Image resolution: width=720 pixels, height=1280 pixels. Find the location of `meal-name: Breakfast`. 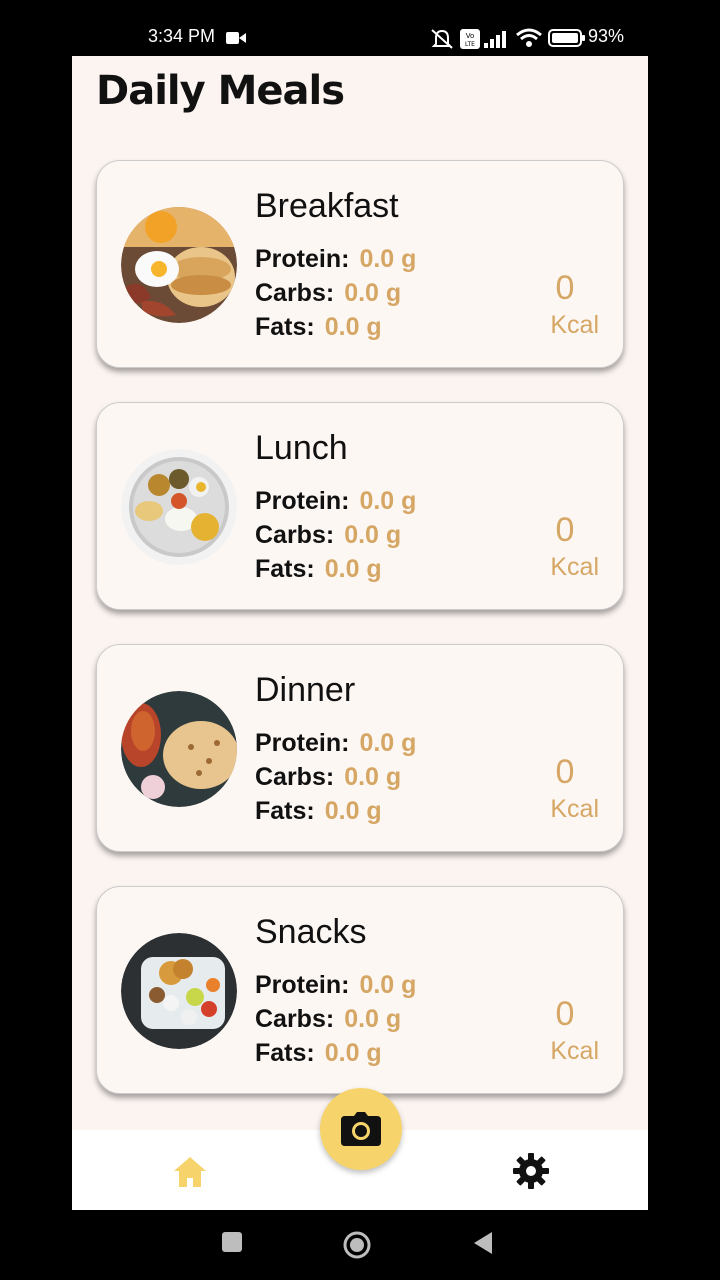

meal-name: Breakfast is located at coordinates (327, 206).